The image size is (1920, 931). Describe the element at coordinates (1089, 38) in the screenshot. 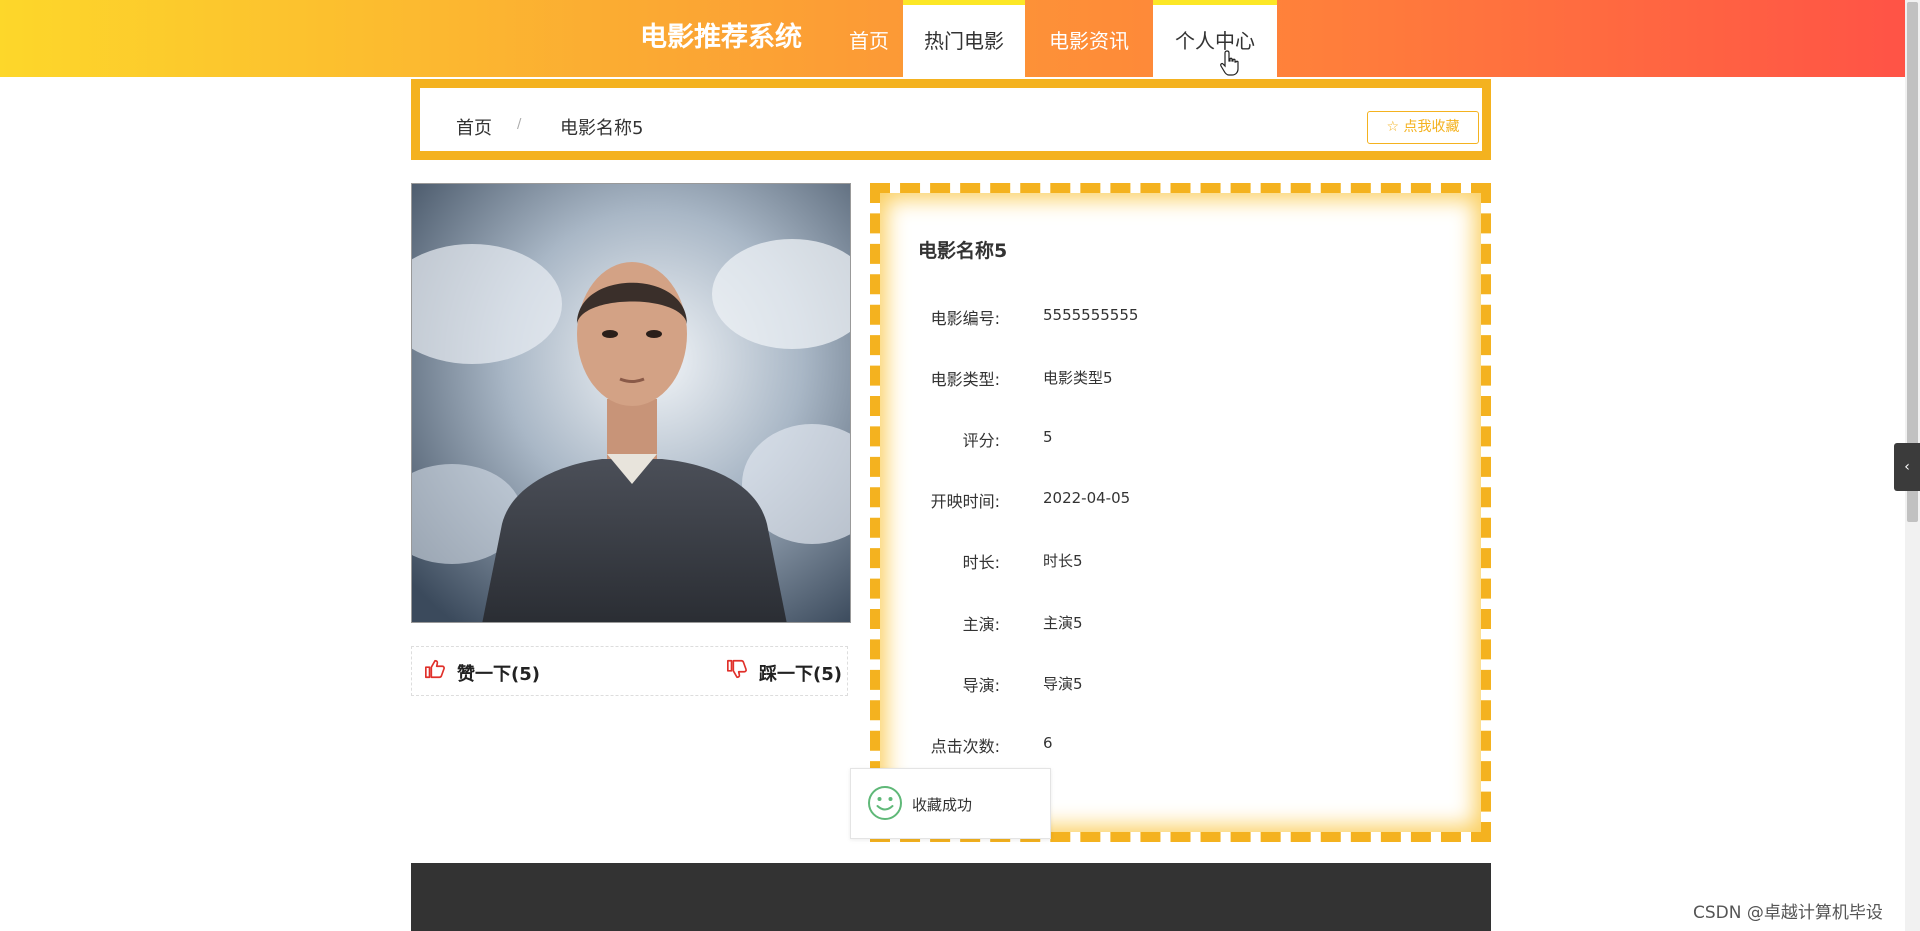

I see `nav-movie-news: 电影资讯` at that location.